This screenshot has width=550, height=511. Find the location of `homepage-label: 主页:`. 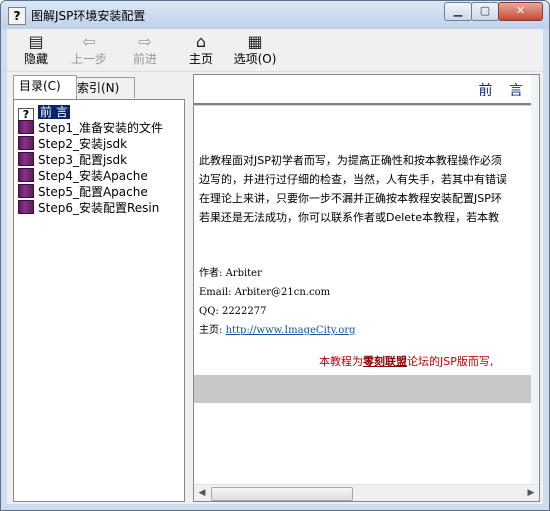

homepage-label: 主页: is located at coordinates (212, 330).